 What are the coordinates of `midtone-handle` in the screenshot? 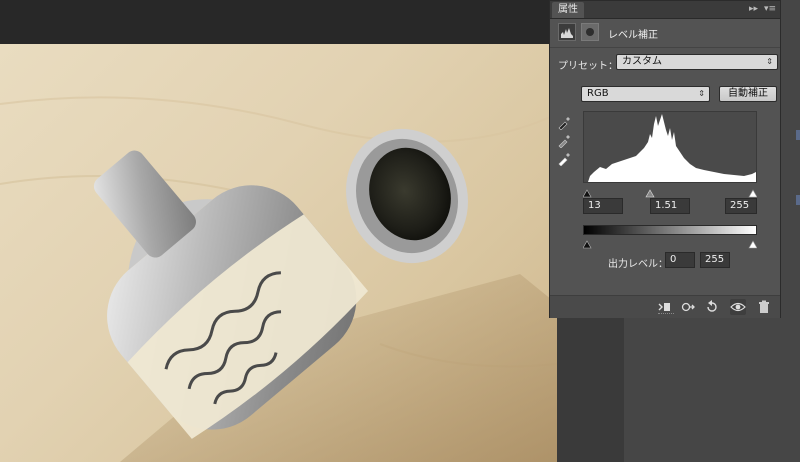 It's located at (650, 193).